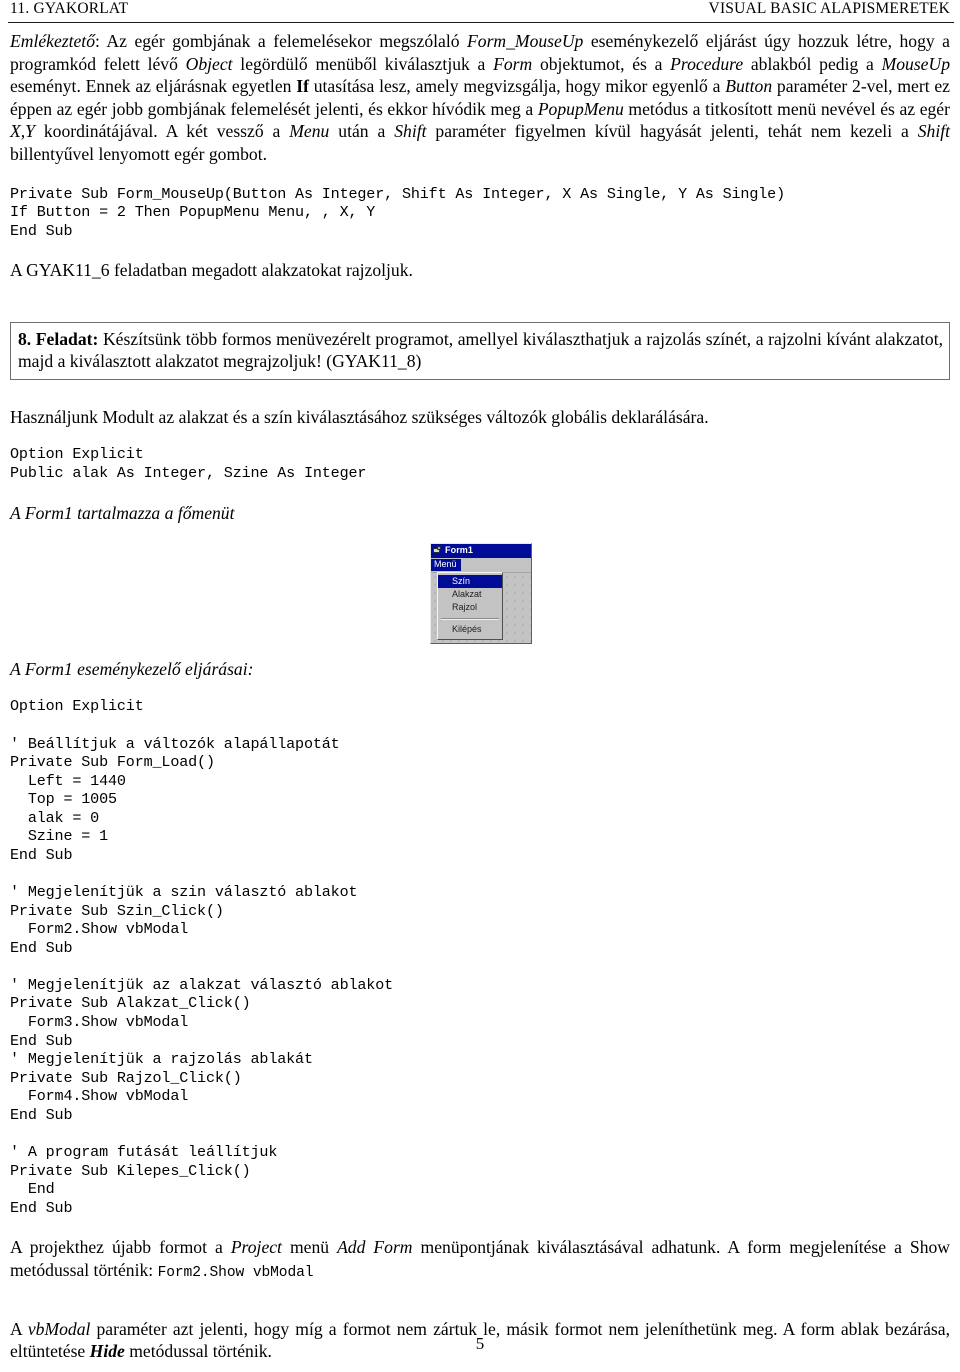  What do you see at coordinates (162, 131) in the screenshot?
I see `reminder-text-j: koordinátájával. A két vessző a` at bounding box center [162, 131].